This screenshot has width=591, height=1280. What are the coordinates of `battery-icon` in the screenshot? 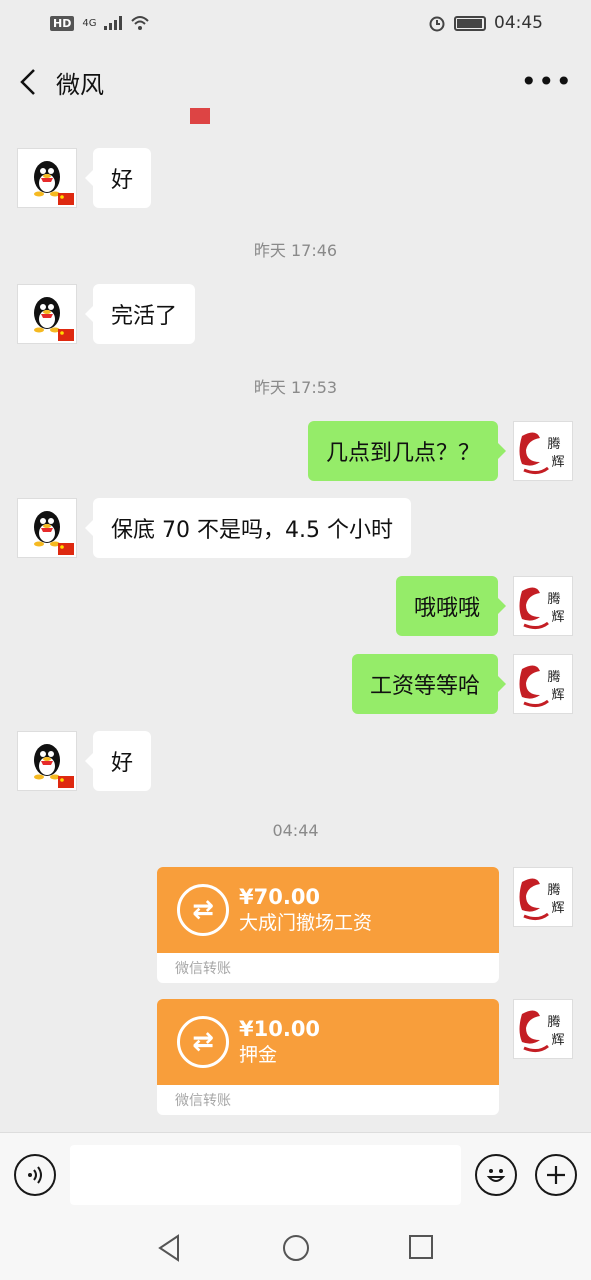 It's located at (470, 23).